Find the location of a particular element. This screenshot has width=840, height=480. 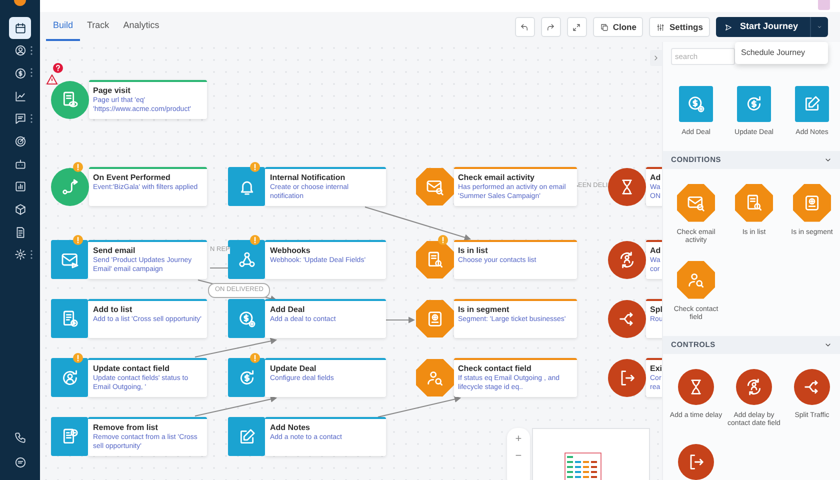

node-title: Add Notes is located at coordinates (290, 427).